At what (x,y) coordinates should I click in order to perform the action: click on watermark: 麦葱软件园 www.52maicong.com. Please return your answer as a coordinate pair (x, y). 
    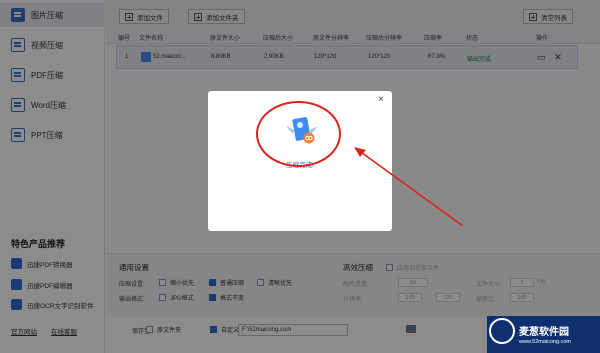
    Looking at the image, I should click on (543, 334).